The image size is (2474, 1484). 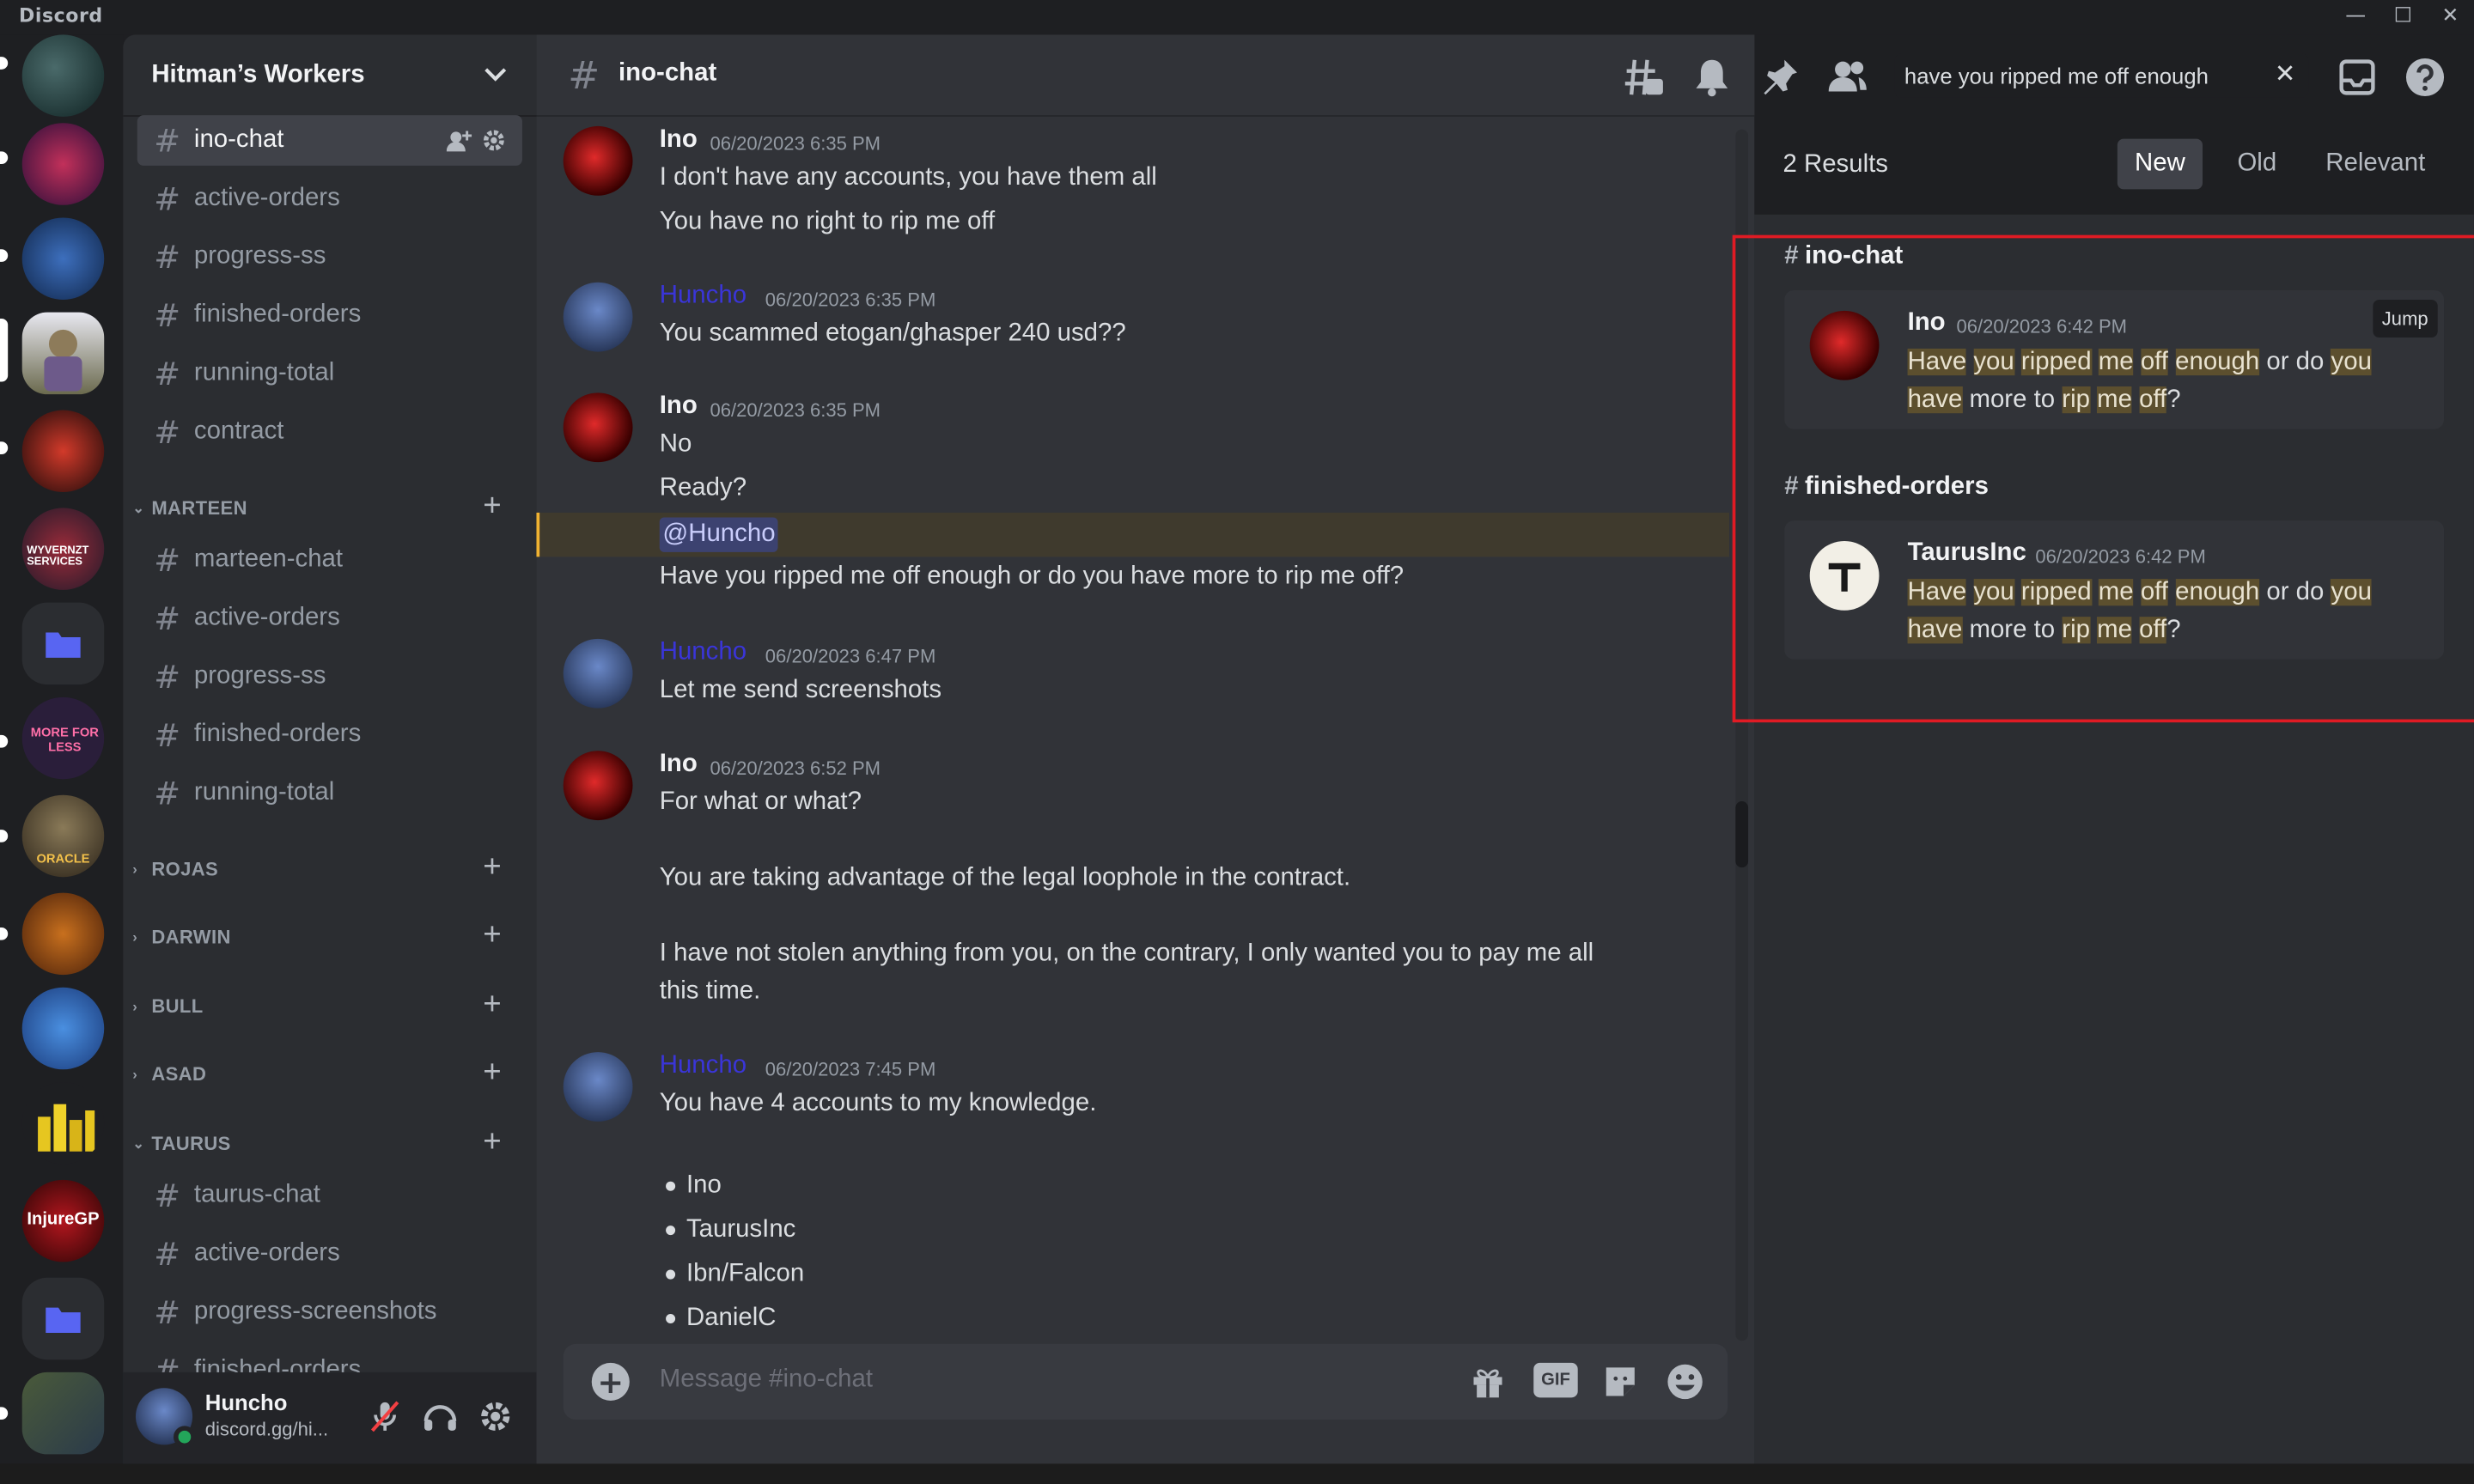 I want to click on channel-progress-ss: # progress-ss, so click(x=329, y=257).